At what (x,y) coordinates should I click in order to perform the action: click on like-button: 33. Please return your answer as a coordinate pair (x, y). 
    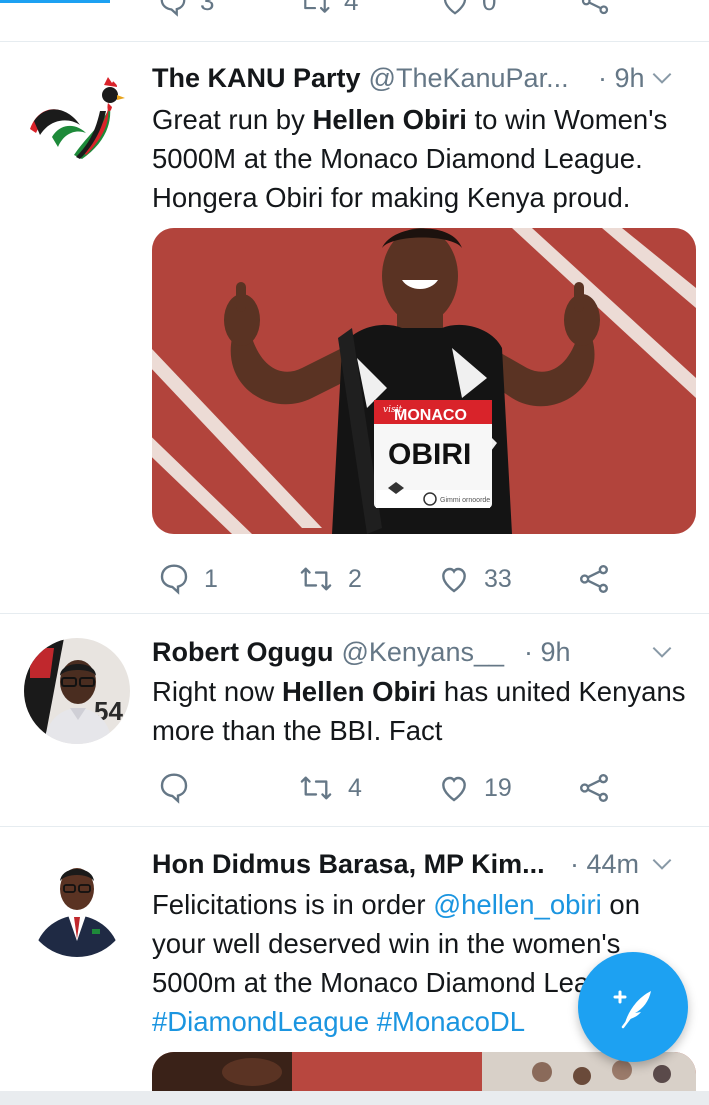
    Looking at the image, I should click on (475, 579).